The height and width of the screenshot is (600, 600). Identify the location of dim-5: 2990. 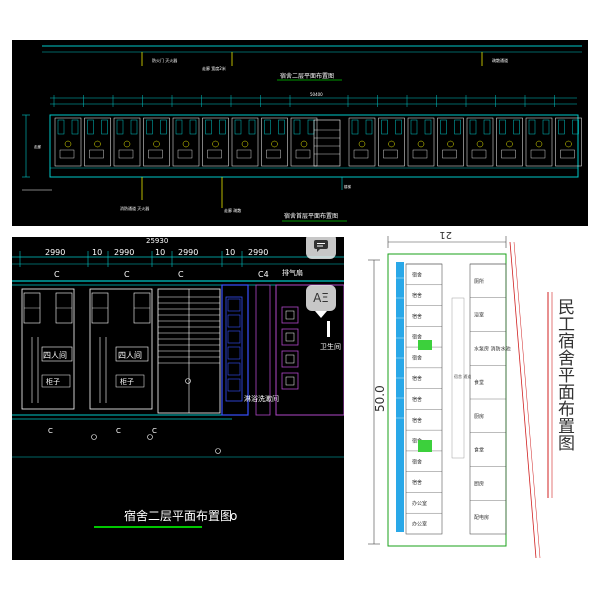
(188, 252).